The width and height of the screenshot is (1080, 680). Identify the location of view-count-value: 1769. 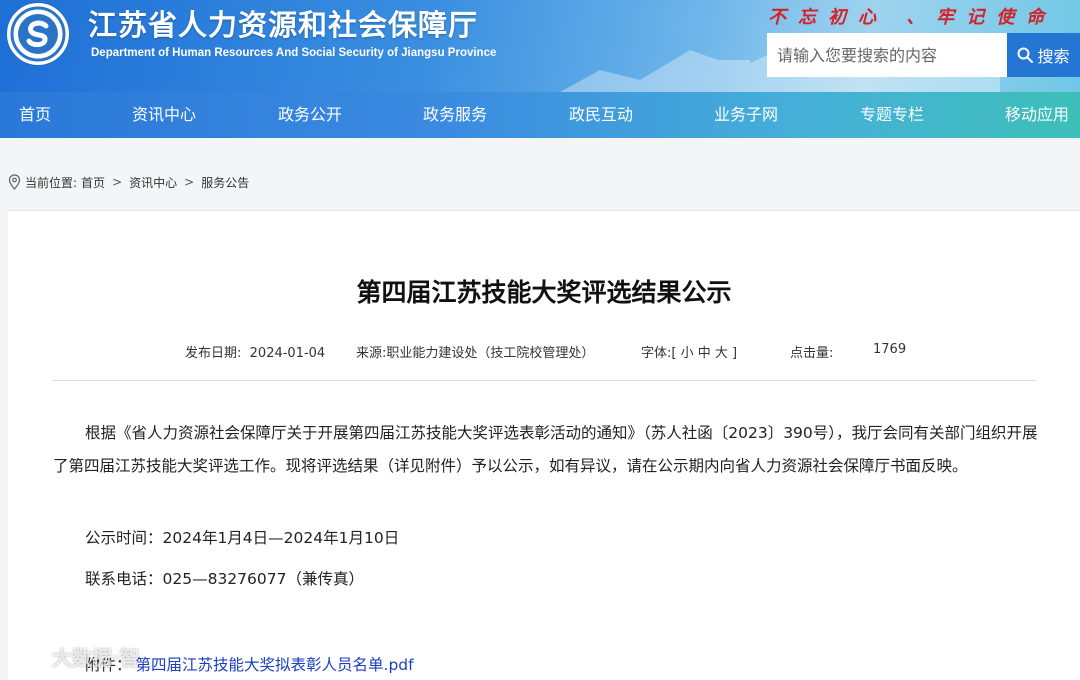
(890, 349).